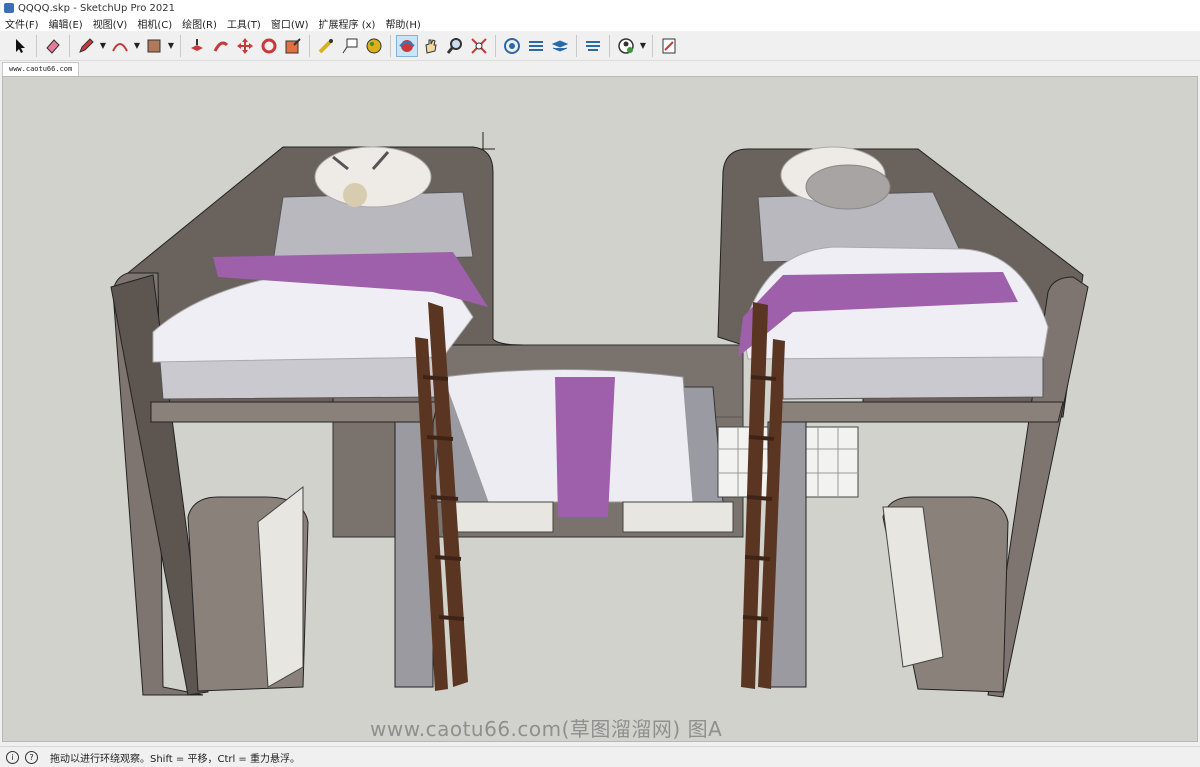 This screenshot has height=767, width=1200. What do you see at coordinates (41, 69) in the screenshot?
I see `scene-tab: www.caotu66.com` at bounding box center [41, 69].